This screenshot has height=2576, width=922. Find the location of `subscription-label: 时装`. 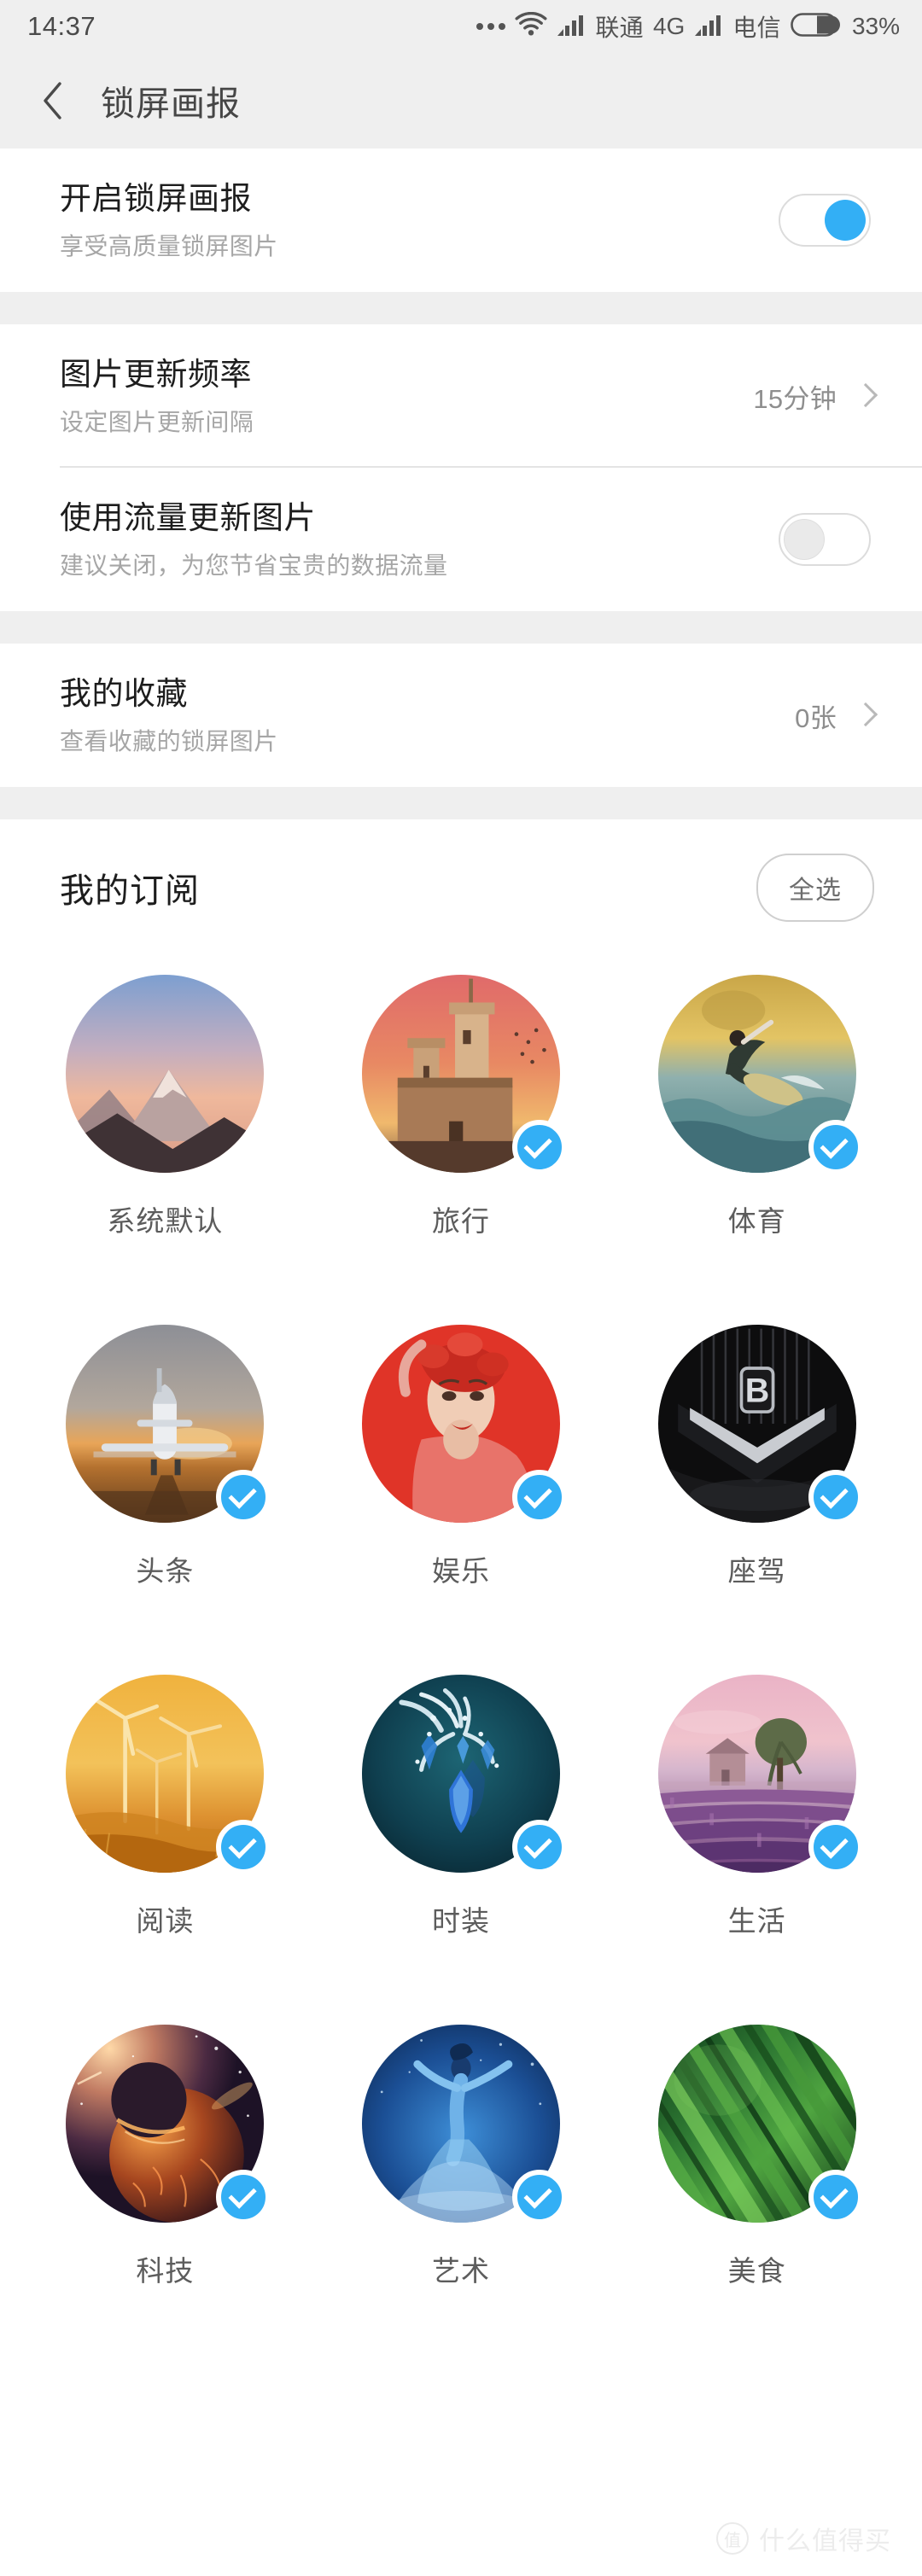

subscription-label: 时装 is located at coordinates (461, 1921).